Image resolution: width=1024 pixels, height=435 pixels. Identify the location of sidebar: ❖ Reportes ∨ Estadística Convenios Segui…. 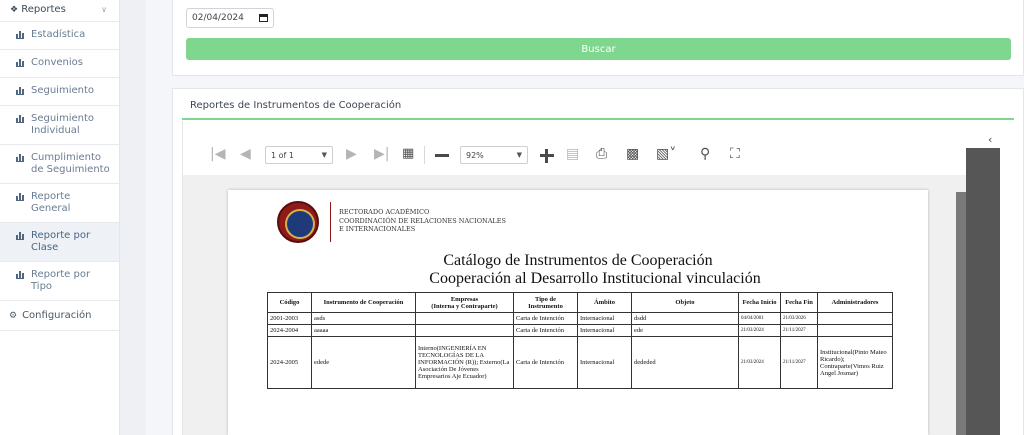
(60, 217).